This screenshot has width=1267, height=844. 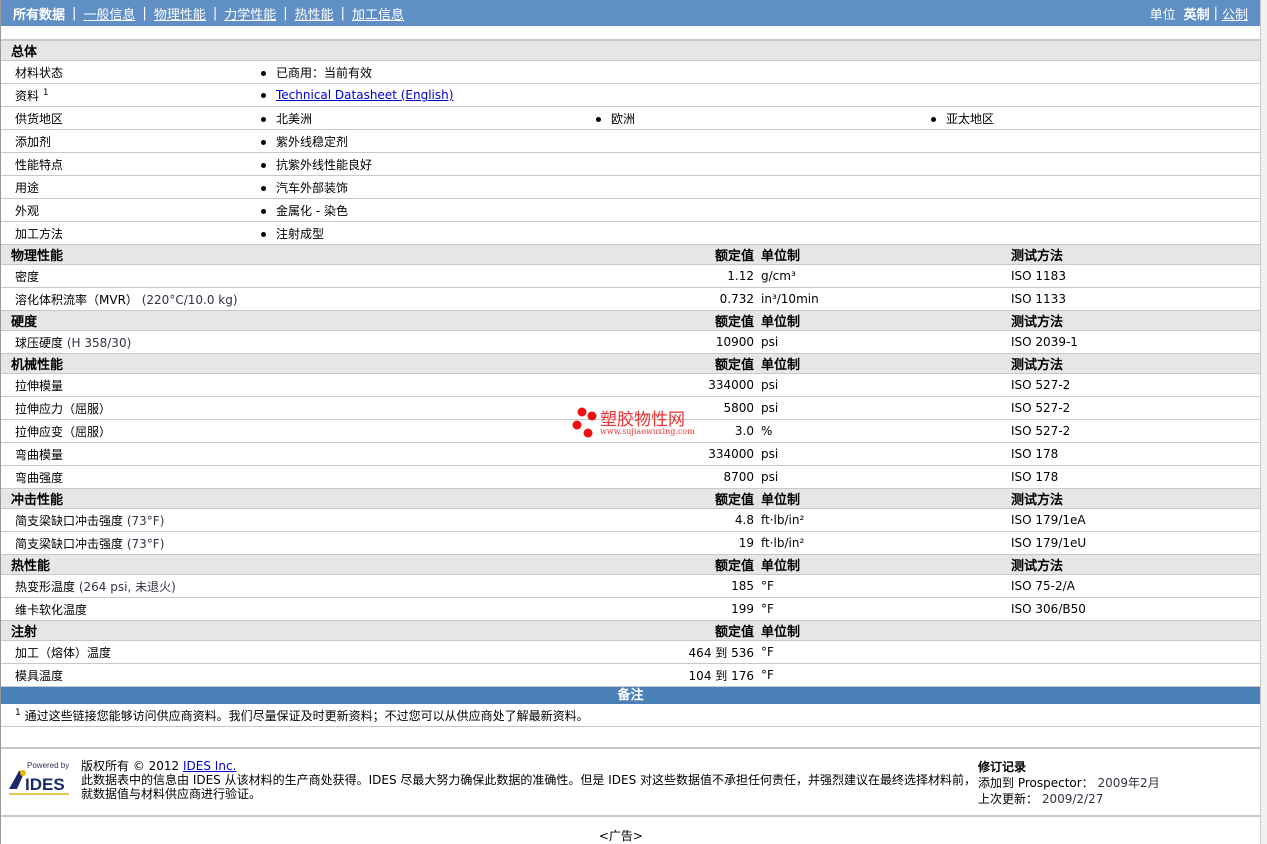 I want to click on general-row: 添加剂 紫外线稳定剂, so click(x=630, y=141).